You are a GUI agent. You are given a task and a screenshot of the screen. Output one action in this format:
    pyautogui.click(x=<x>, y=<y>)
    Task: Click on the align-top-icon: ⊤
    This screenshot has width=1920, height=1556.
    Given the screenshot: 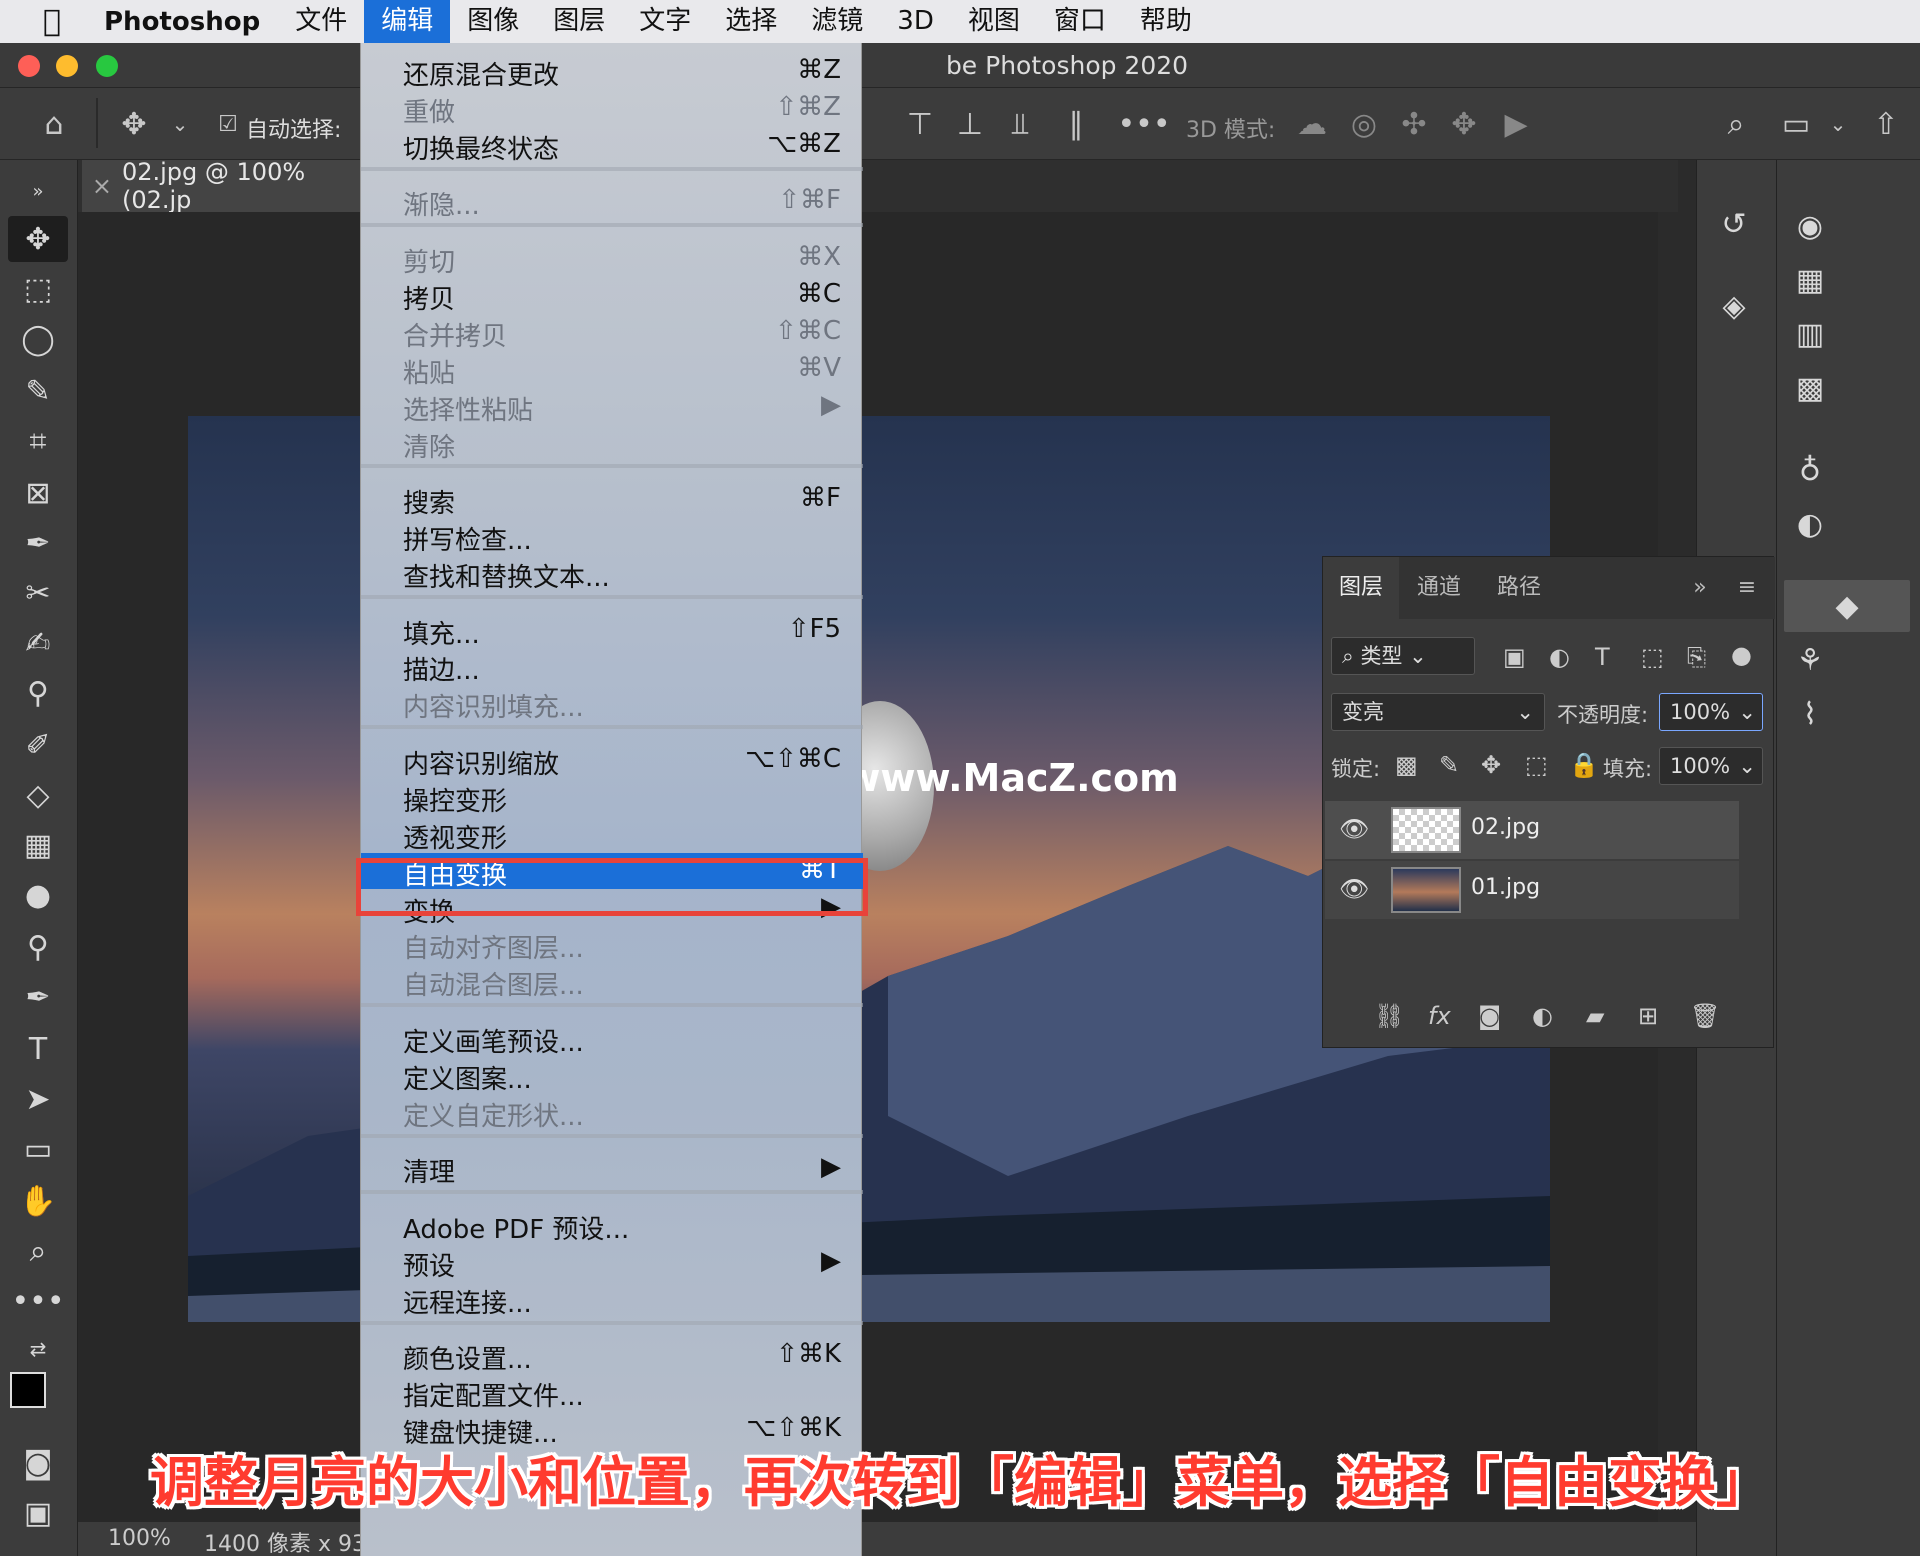 What is the action you would take?
    pyautogui.click(x=920, y=124)
    